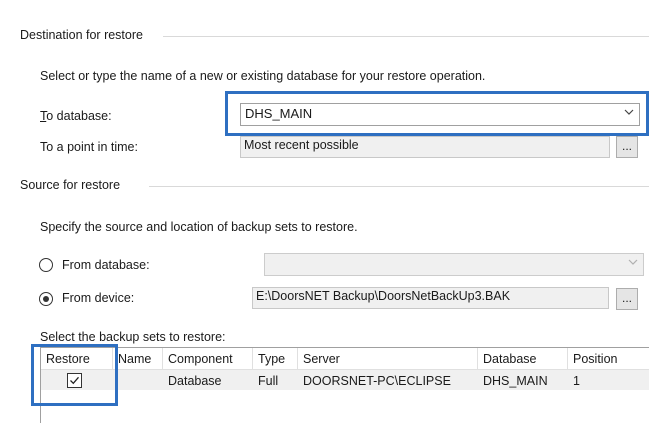  What do you see at coordinates (76, 116) in the screenshot?
I see `to-database-label: To database:` at bounding box center [76, 116].